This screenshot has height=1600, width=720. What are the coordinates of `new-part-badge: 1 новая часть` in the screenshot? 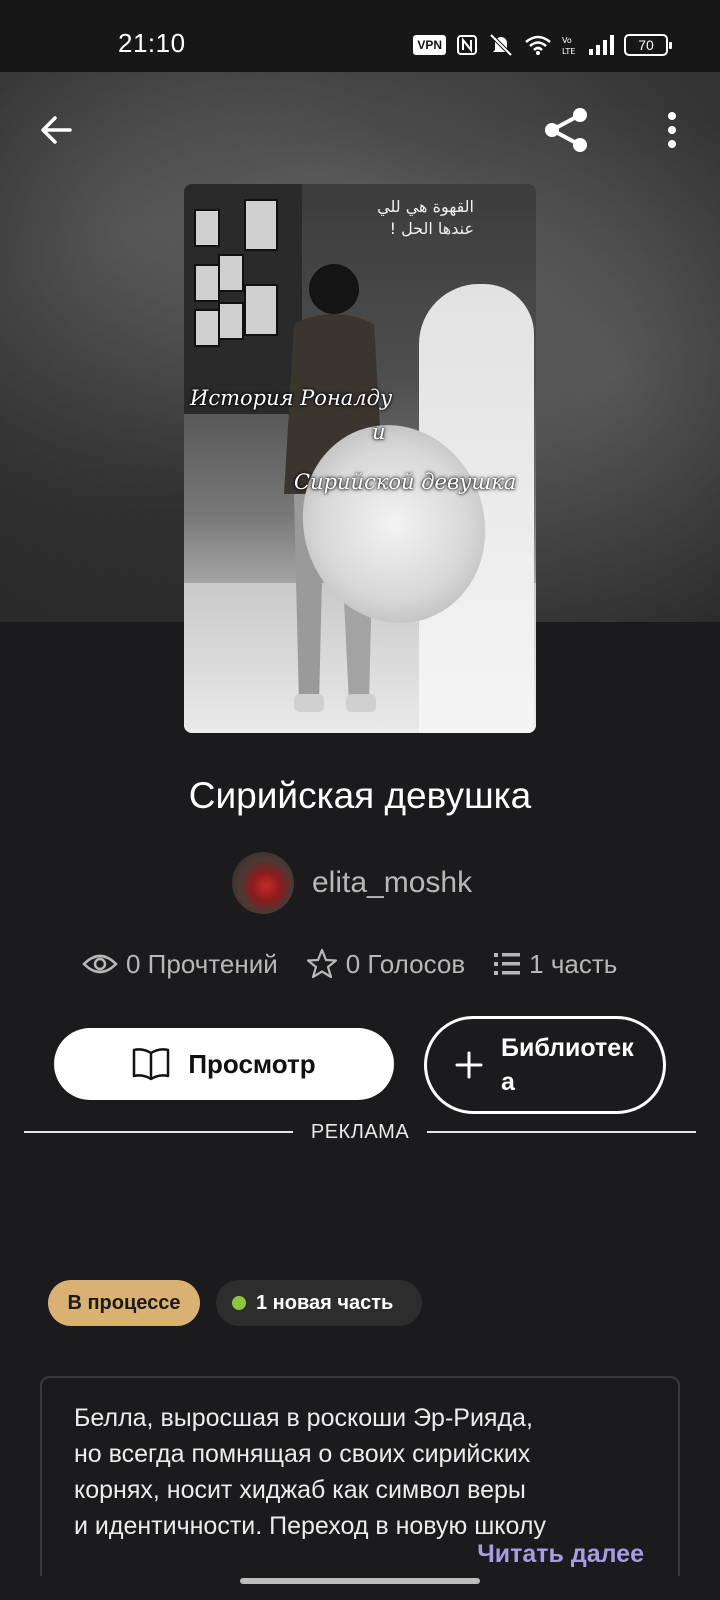 It's located at (319, 1303).